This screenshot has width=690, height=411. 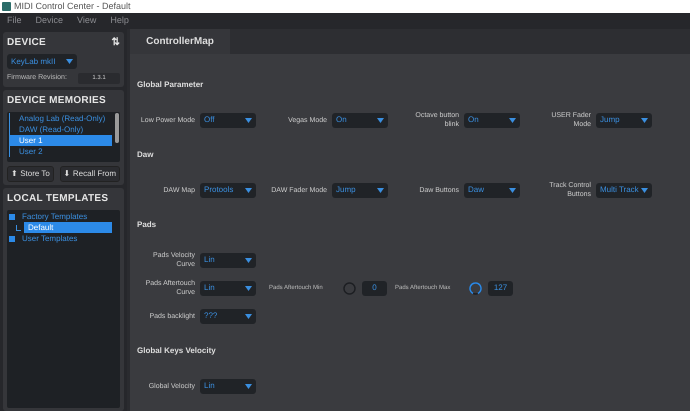 I want to click on memory-item: User 2, so click(x=60, y=151).